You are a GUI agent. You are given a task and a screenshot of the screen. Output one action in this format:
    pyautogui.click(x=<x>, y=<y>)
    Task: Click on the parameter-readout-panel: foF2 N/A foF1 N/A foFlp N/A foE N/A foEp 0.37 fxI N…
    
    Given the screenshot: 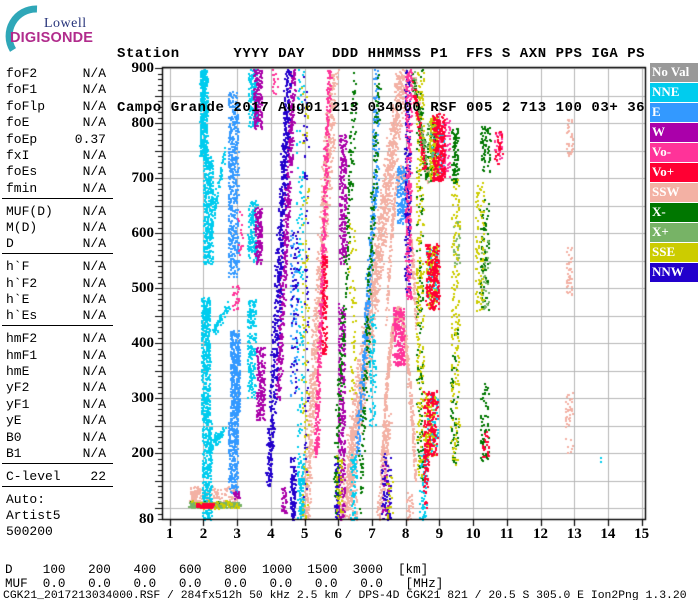 What is the action you would take?
    pyautogui.click(x=58, y=280)
    